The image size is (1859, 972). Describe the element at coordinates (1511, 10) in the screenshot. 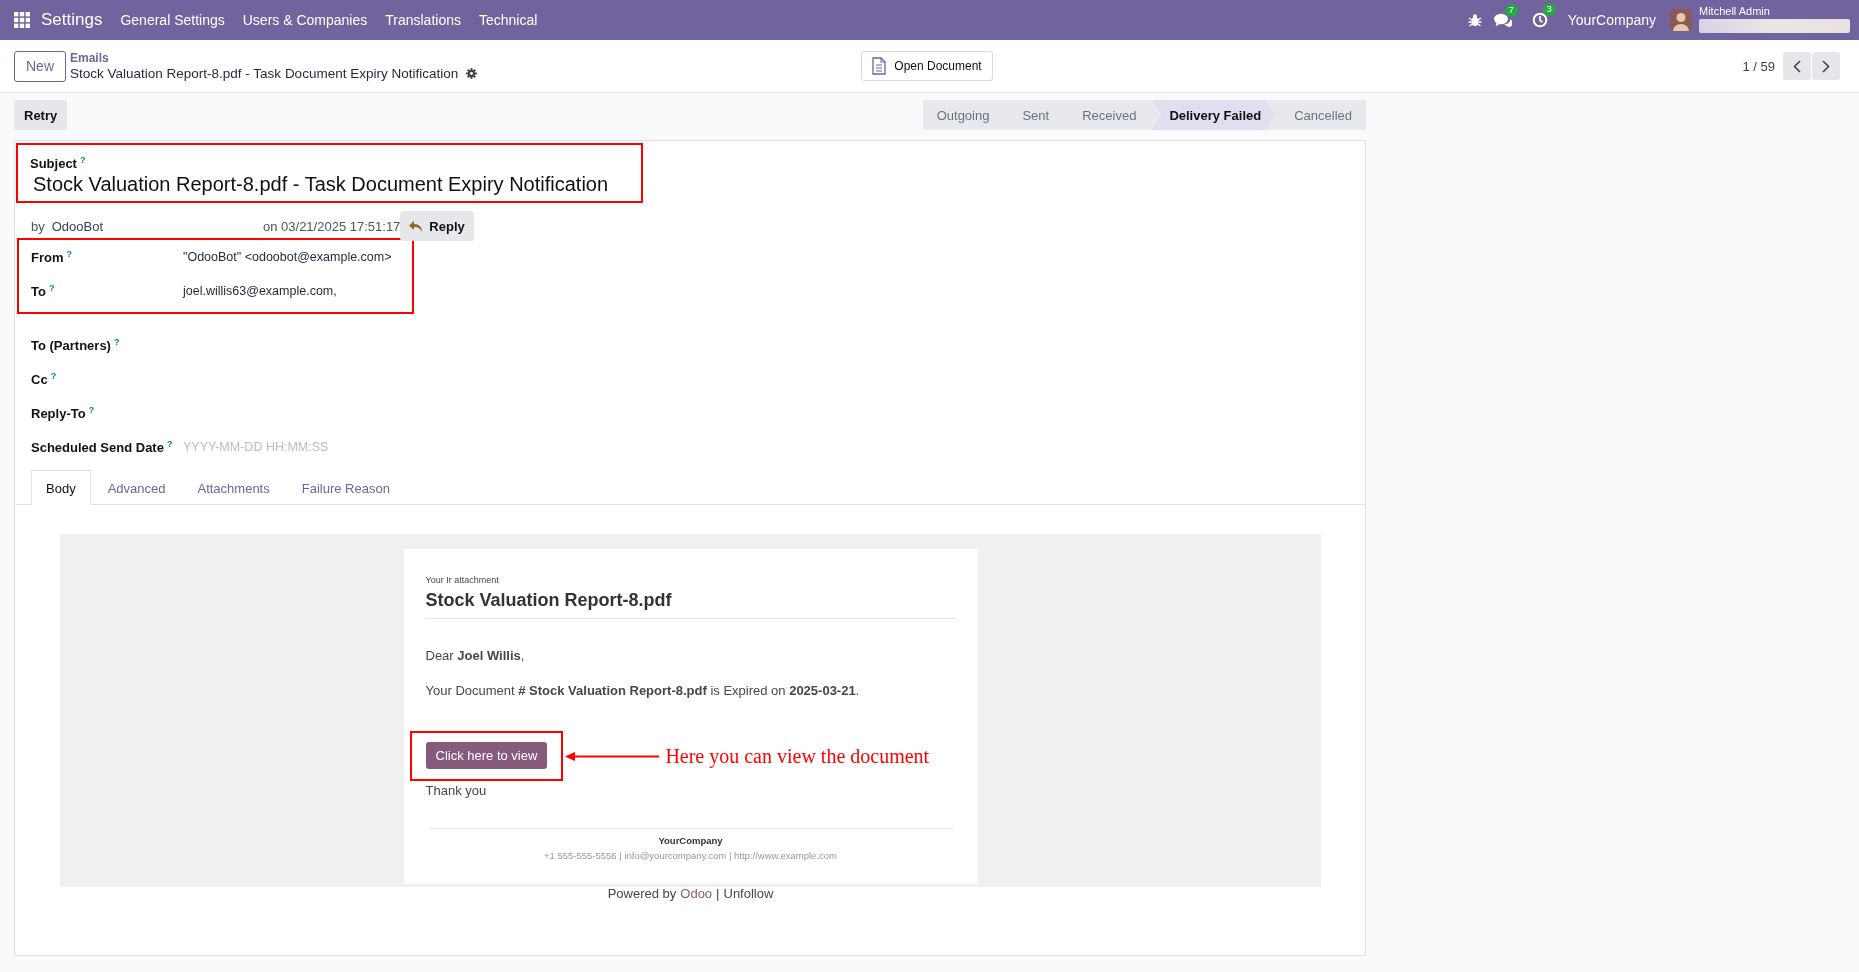

I see `count-badge: 7` at that location.